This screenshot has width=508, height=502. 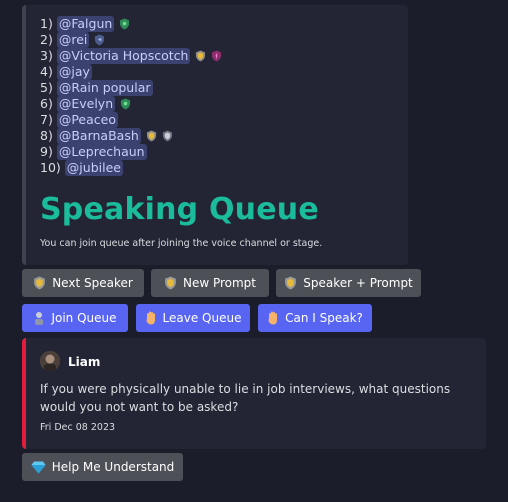 I want to click on help-me-understand-label: Help Me Understand, so click(x=113, y=467).